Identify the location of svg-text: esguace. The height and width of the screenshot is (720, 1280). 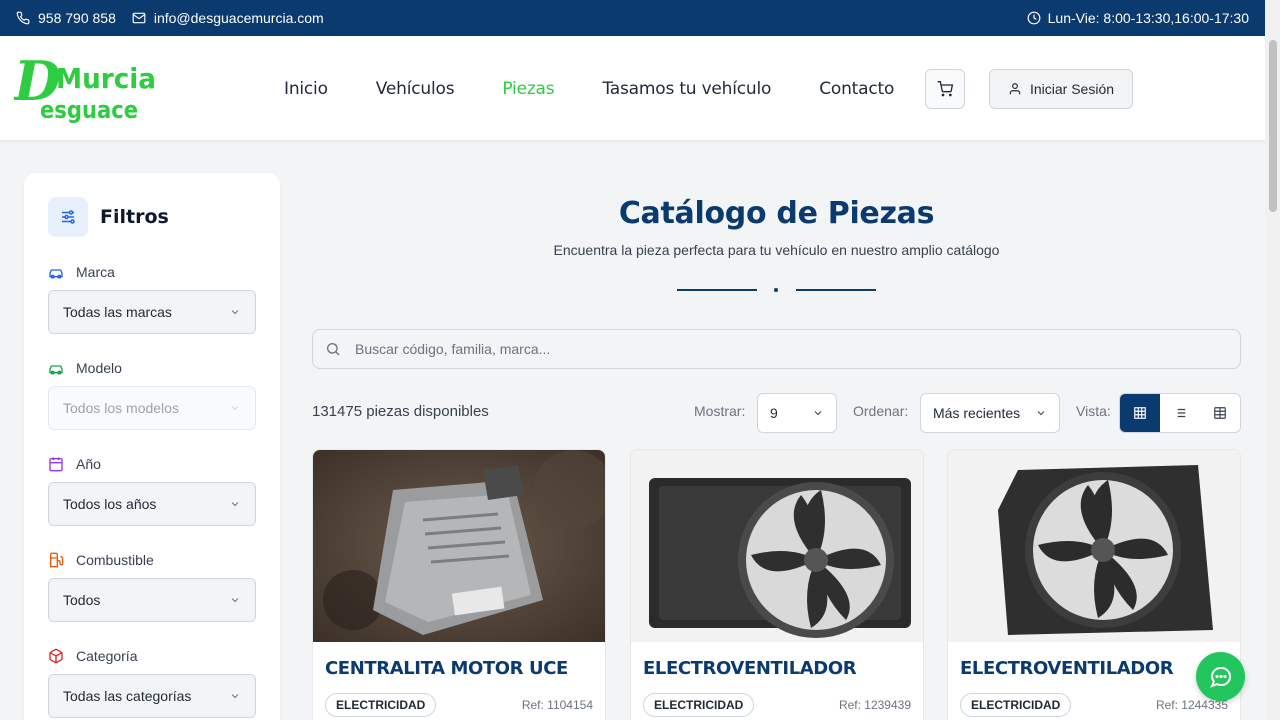
(89, 110).